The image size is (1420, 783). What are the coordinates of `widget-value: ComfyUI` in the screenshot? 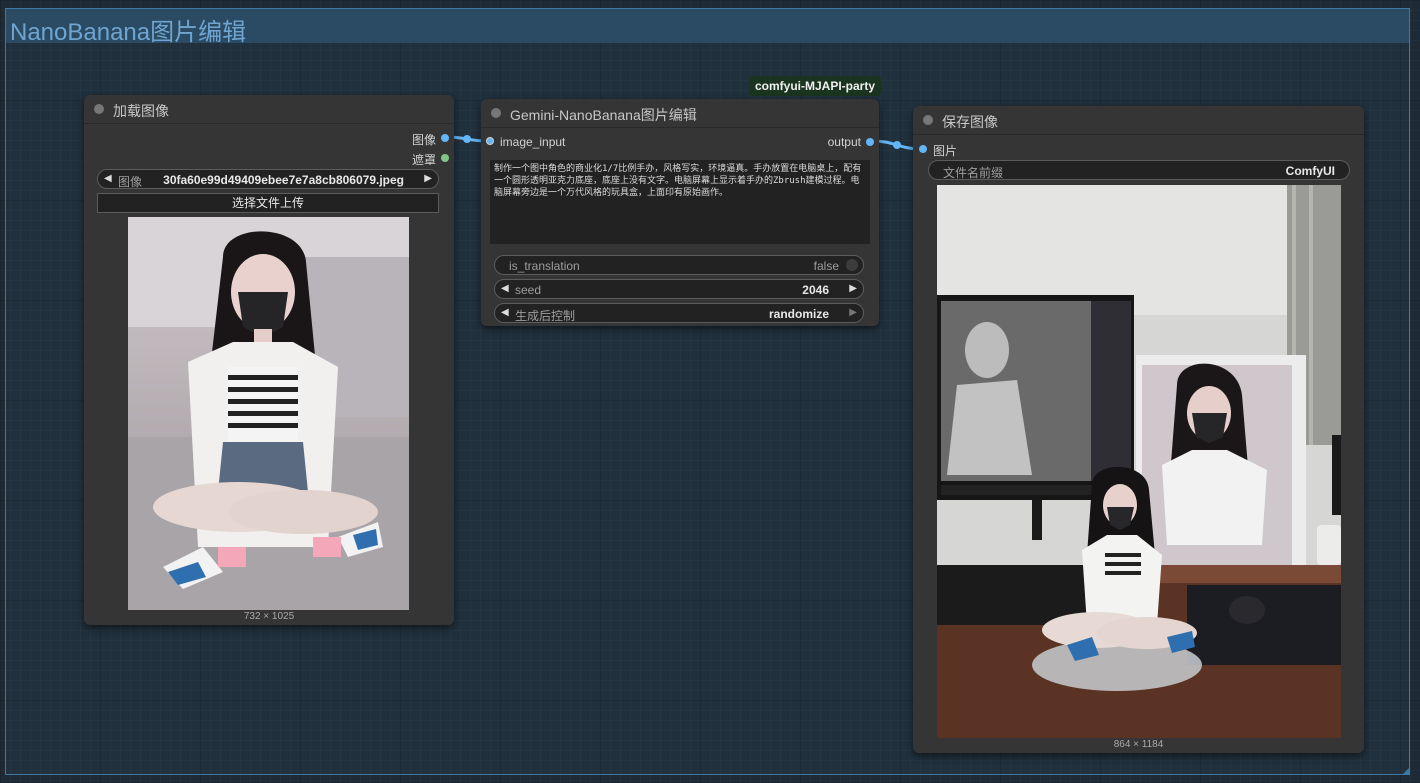 It's located at (1310, 171).